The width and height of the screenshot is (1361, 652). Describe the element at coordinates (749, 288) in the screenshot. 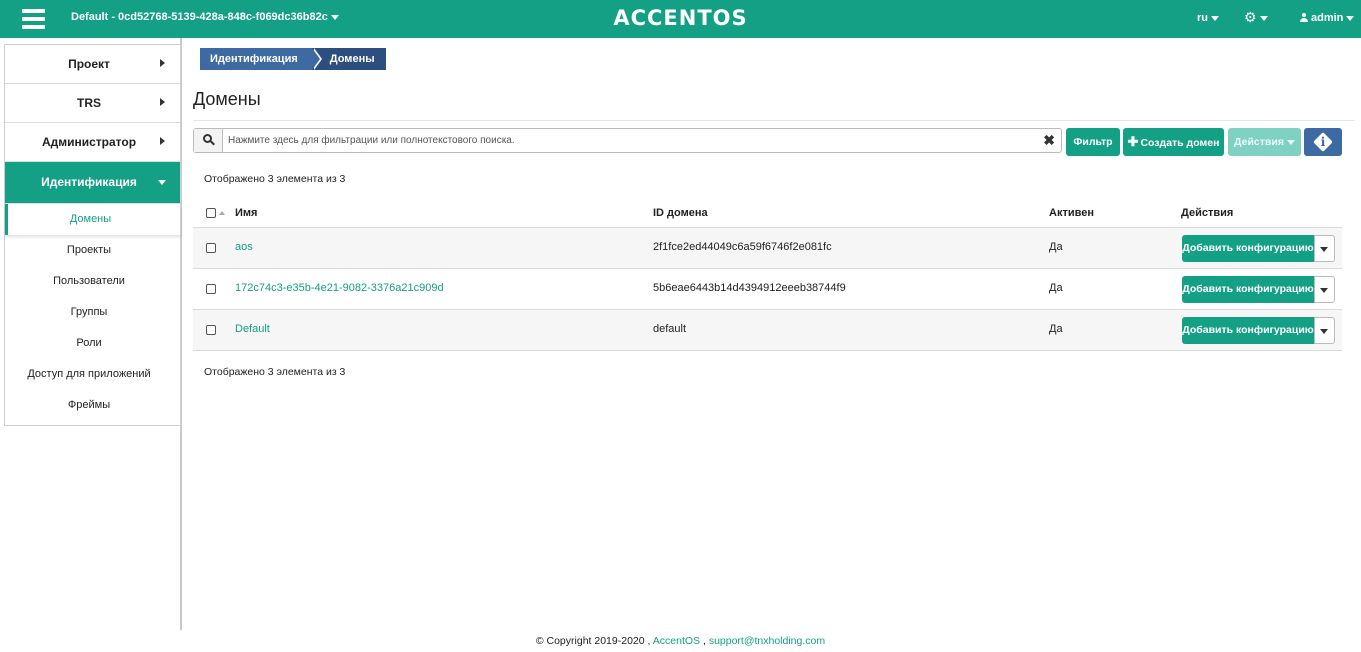

I see `domain-id: 5b6eae6443b14d4394912eeeb38744f9` at that location.